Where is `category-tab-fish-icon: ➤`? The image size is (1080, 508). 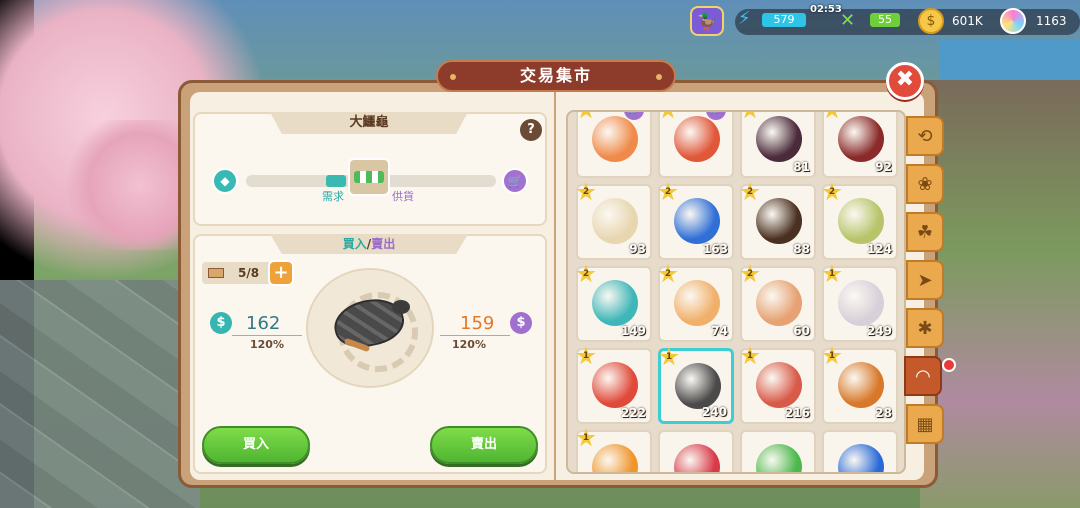 category-tab-fish-icon: ➤ is located at coordinates (925, 280).